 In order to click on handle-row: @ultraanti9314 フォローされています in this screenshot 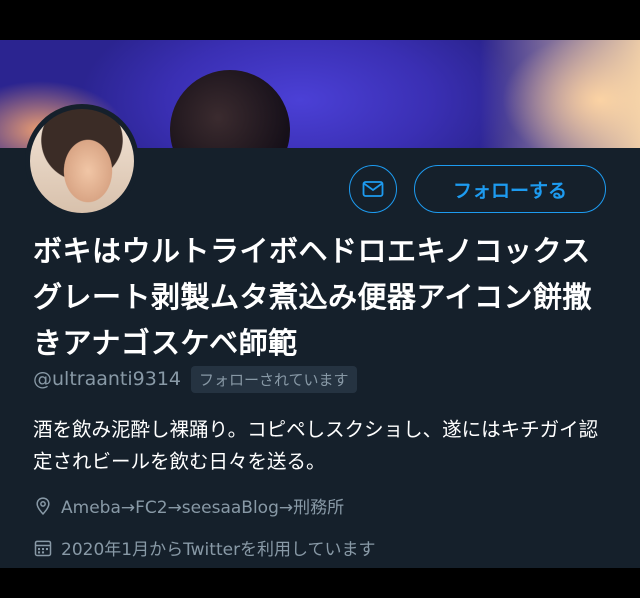, I will do `click(195, 379)`.